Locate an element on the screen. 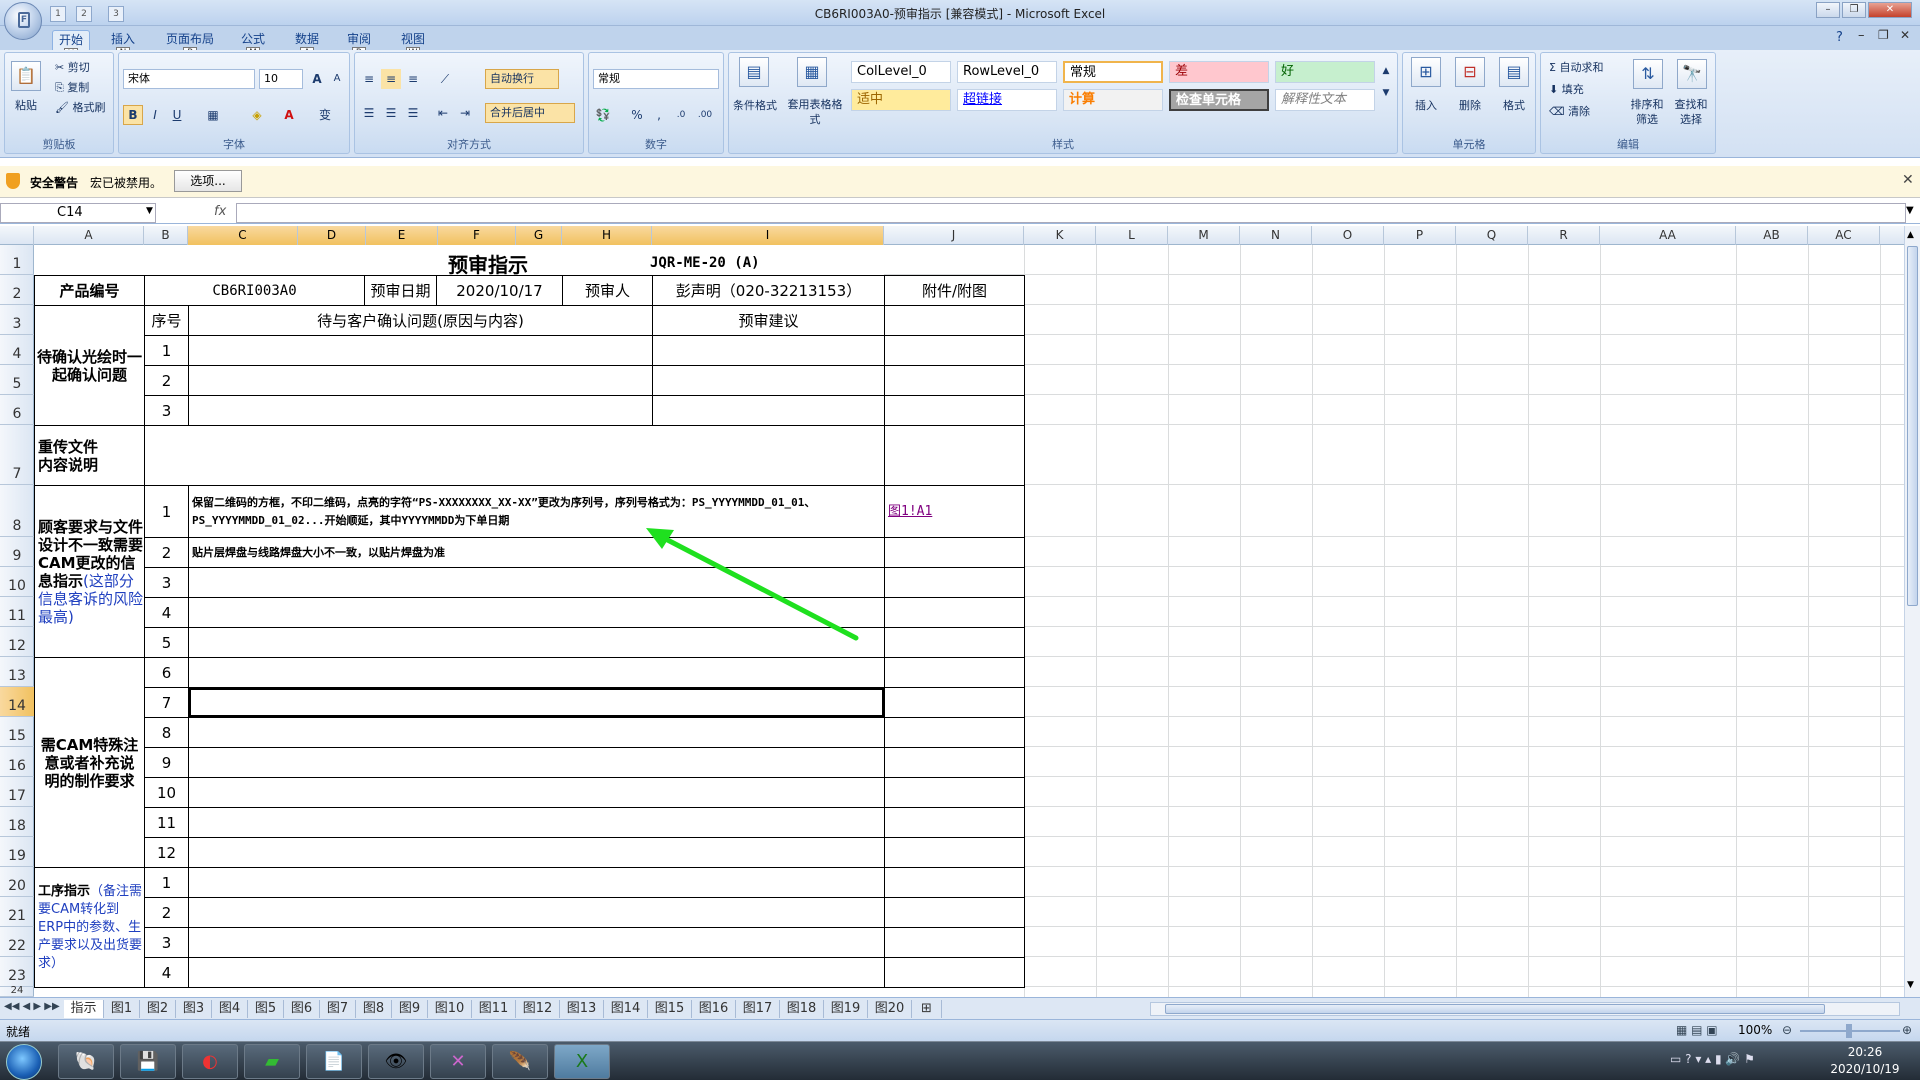 This screenshot has height=1080, width=1920. row-header-cell: 18 is located at coordinates (17, 822).